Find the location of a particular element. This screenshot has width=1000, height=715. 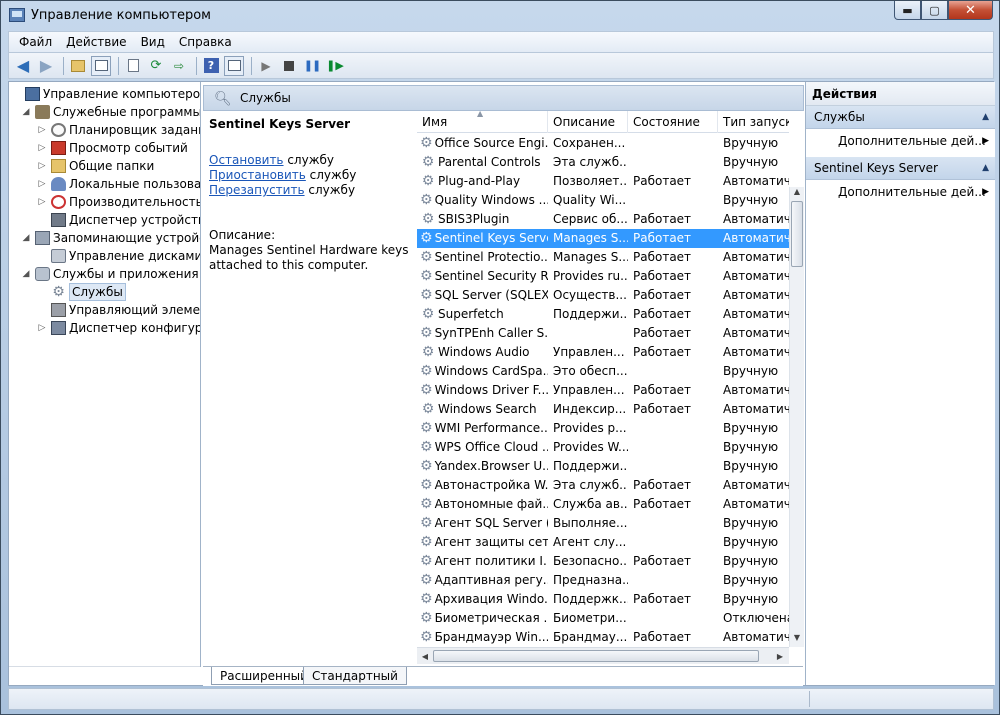

service-row: ⚙ SynTPEnh Caller S... Работает Автоматич is located at coordinates (603, 333).